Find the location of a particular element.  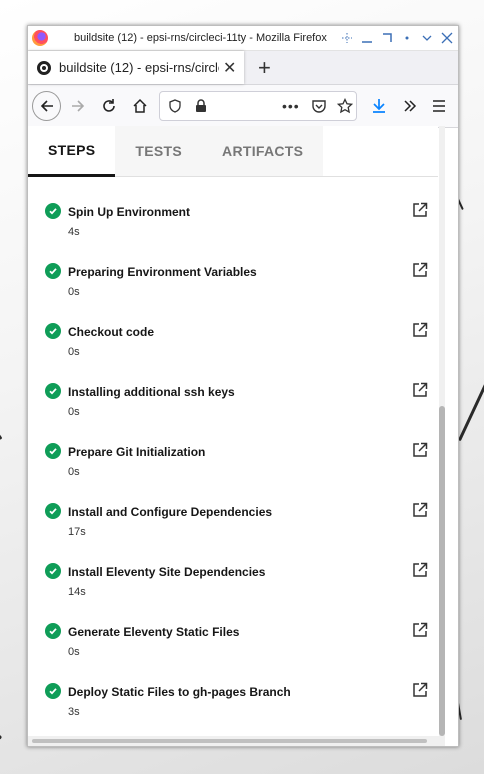

chevron-down-icon is located at coordinates (427, 38).